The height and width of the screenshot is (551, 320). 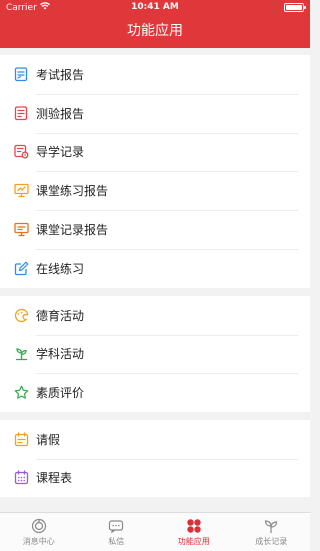 What do you see at coordinates (21, 353) in the screenshot?
I see `subject-activity-icon` at bounding box center [21, 353].